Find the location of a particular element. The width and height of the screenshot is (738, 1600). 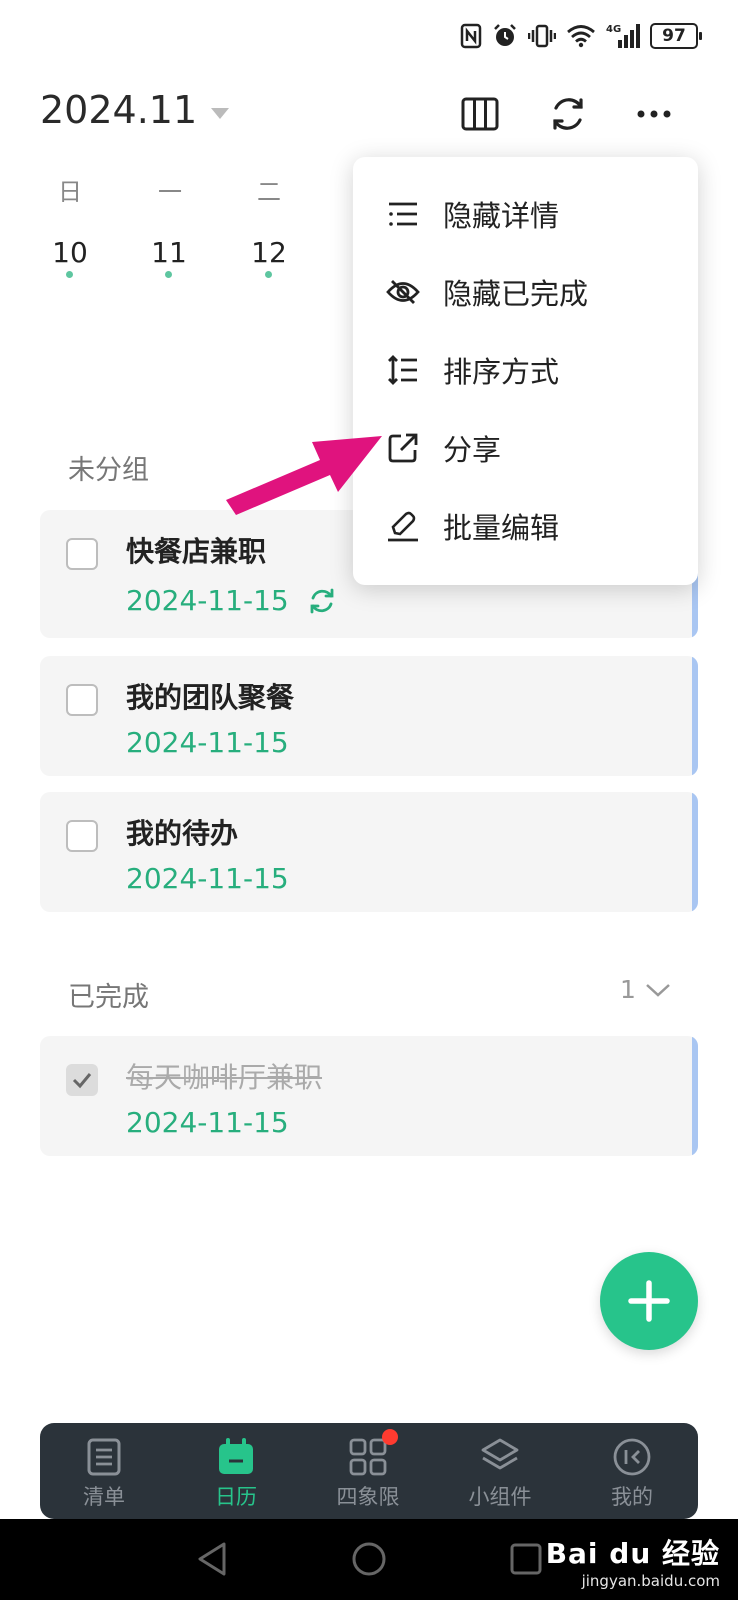

task-title: 我的团队聚餐 is located at coordinates (210, 697).